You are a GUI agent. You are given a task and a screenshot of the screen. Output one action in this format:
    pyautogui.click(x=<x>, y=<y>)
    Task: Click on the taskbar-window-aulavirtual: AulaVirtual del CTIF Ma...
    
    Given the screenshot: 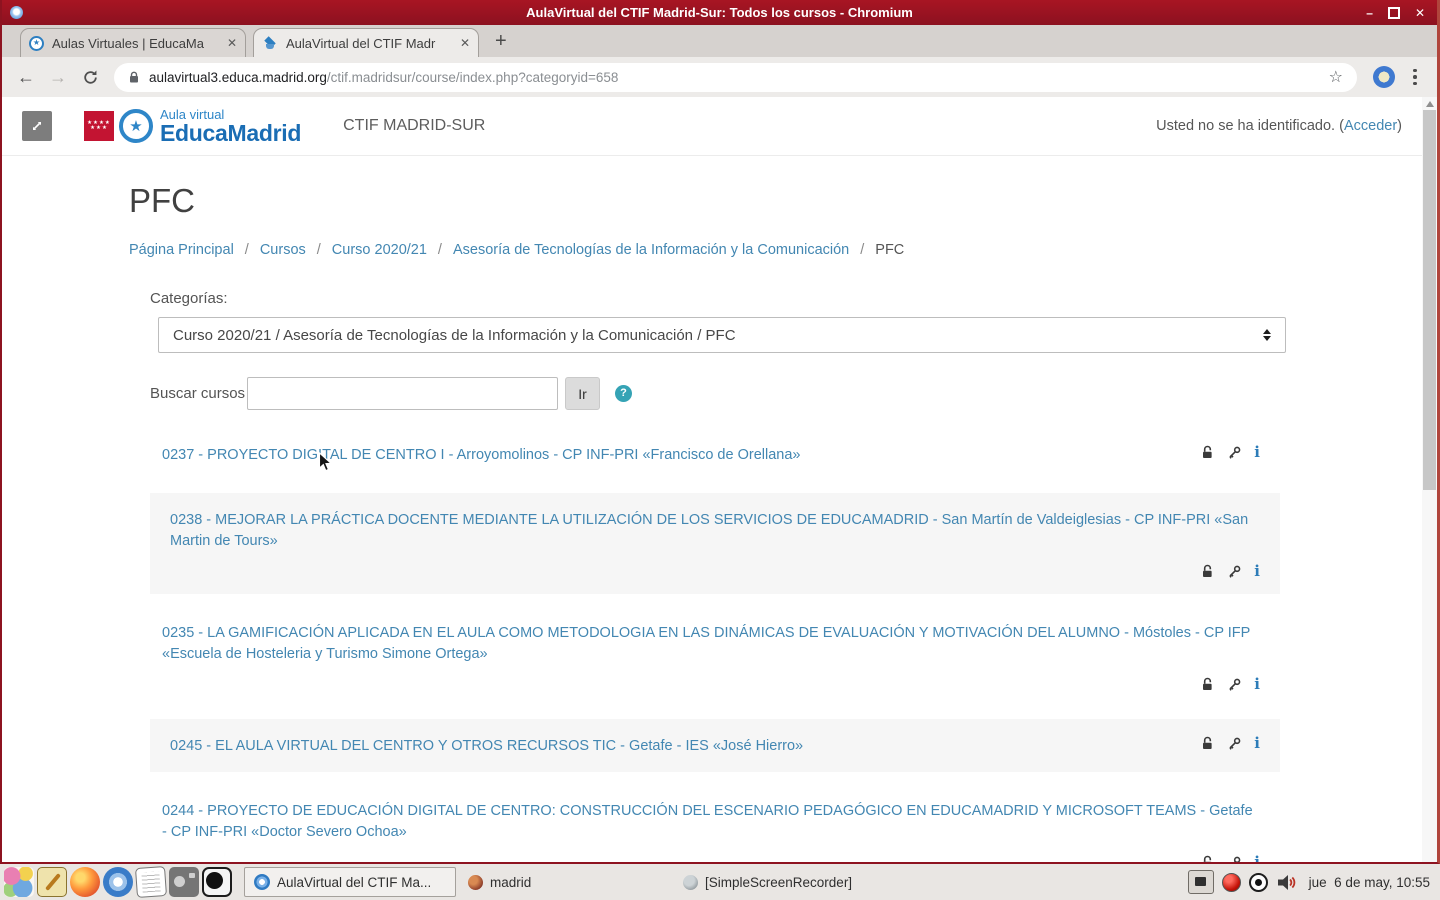 What is the action you would take?
    pyautogui.click(x=350, y=882)
    